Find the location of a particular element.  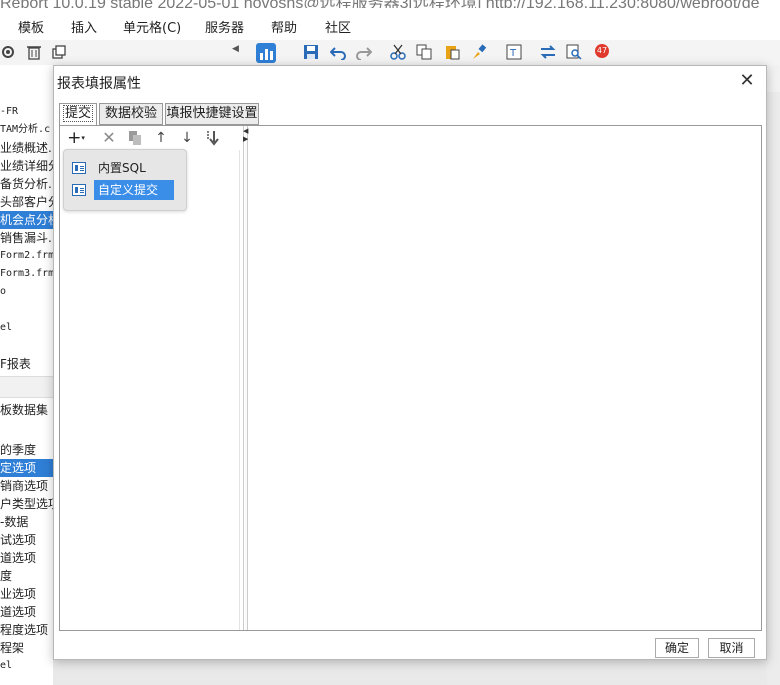

cancel-button: 取消 is located at coordinates (731, 648).